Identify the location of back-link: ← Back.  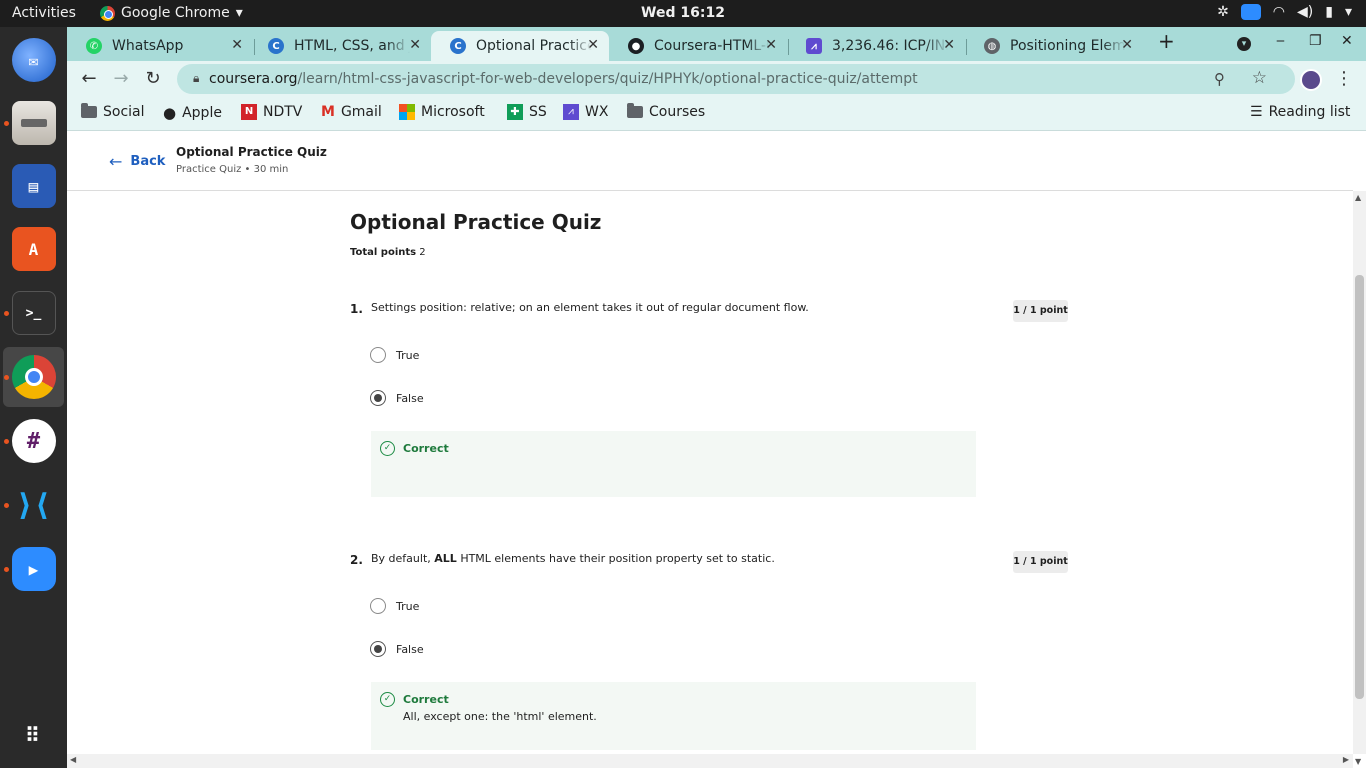
(137, 161).